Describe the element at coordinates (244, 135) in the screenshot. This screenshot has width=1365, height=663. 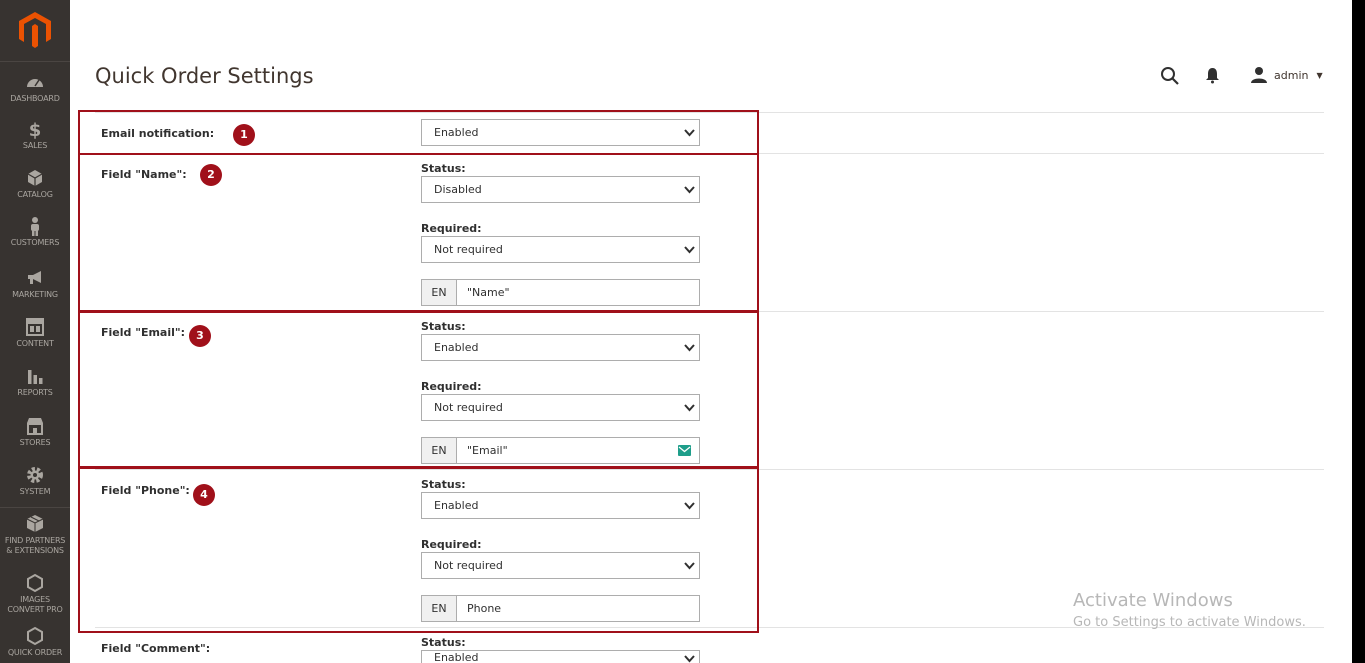
I see `annotation-badge-1: 1` at that location.